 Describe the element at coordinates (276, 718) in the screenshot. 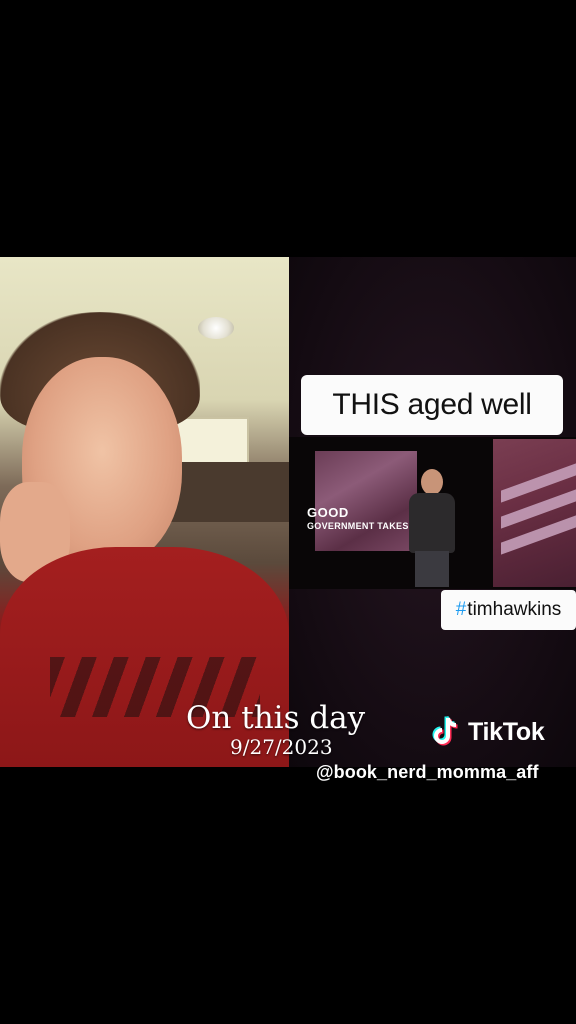

I see `on-this-day-title: On this day` at that location.